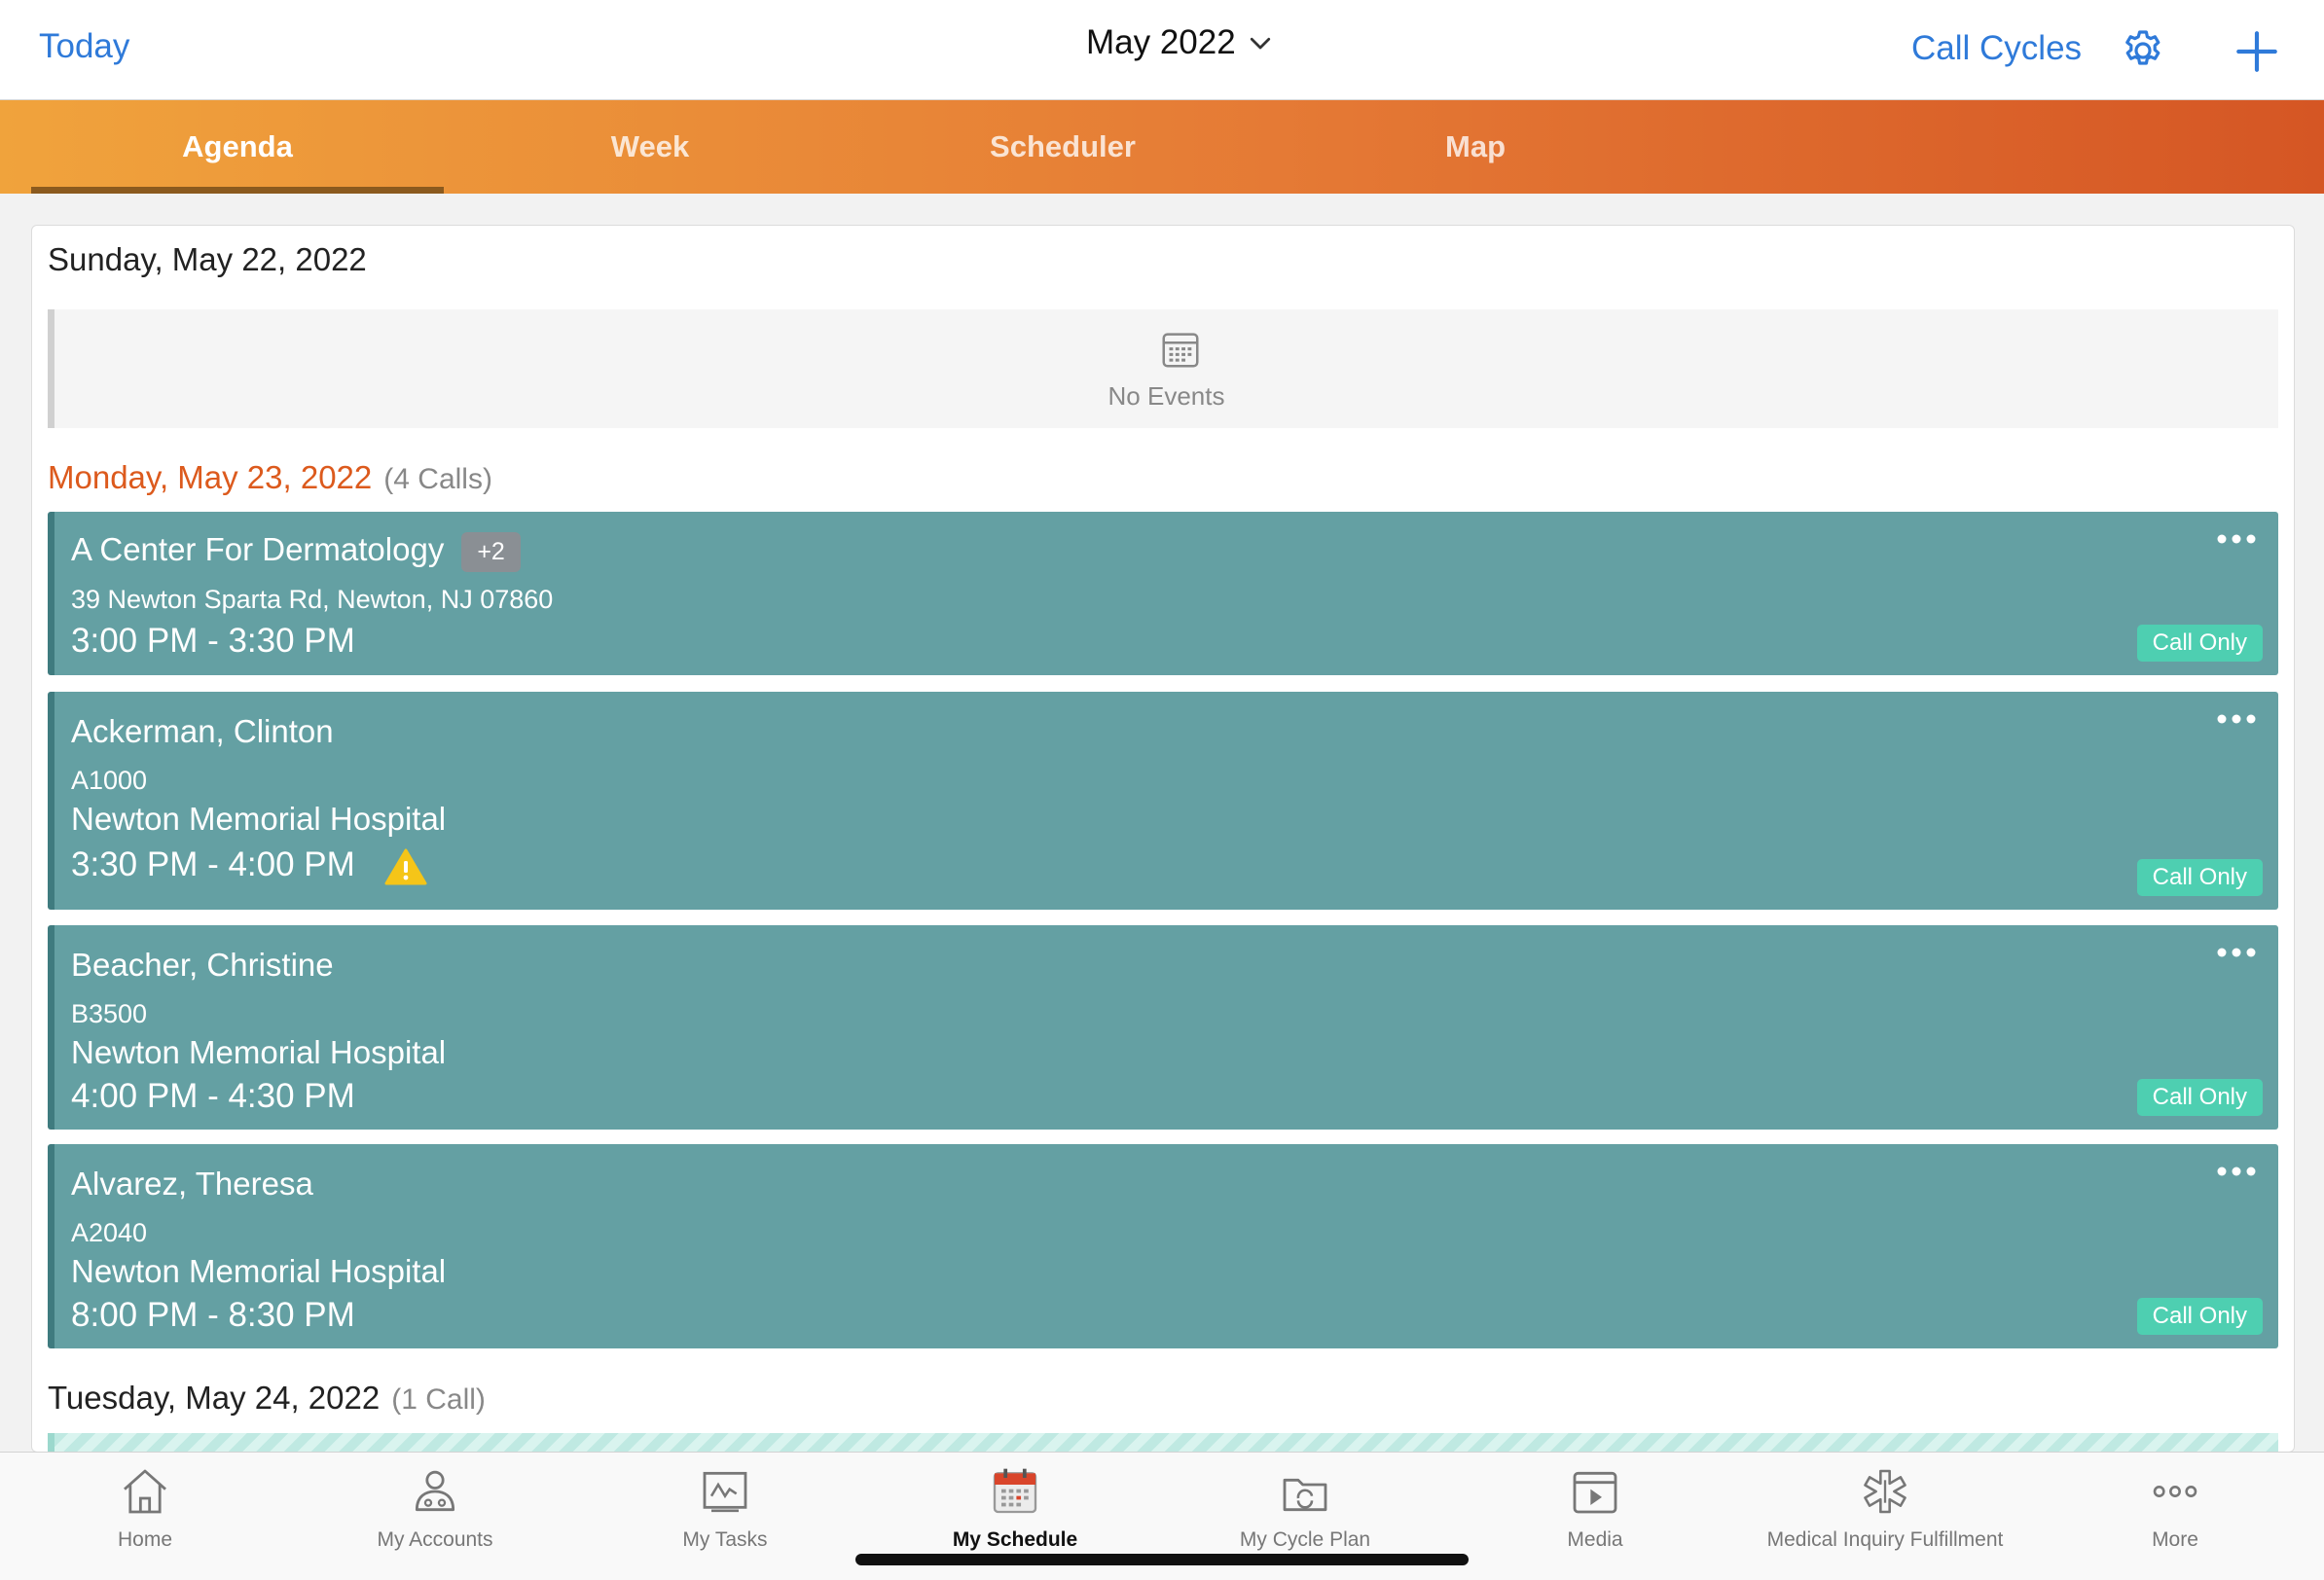 This screenshot has height=1580, width=2324. What do you see at coordinates (1305, 1495) in the screenshot?
I see `cycle-plan-icon` at bounding box center [1305, 1495].